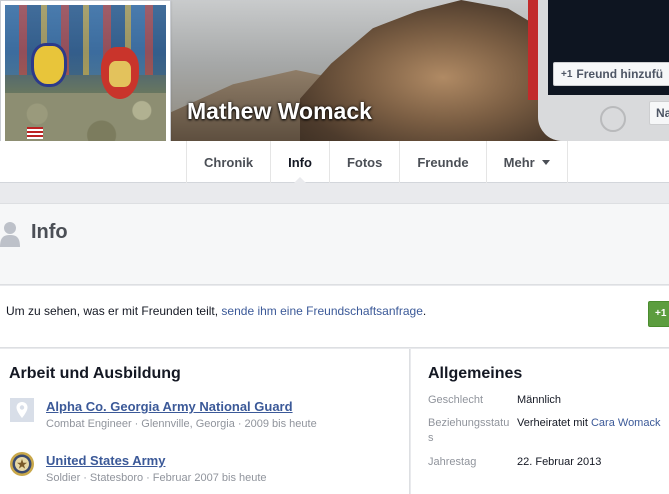  What do you see at coordinates (105, 460) in the screenshot?
I see `work-name-link: United States Army` at bounding box center [105, 460].